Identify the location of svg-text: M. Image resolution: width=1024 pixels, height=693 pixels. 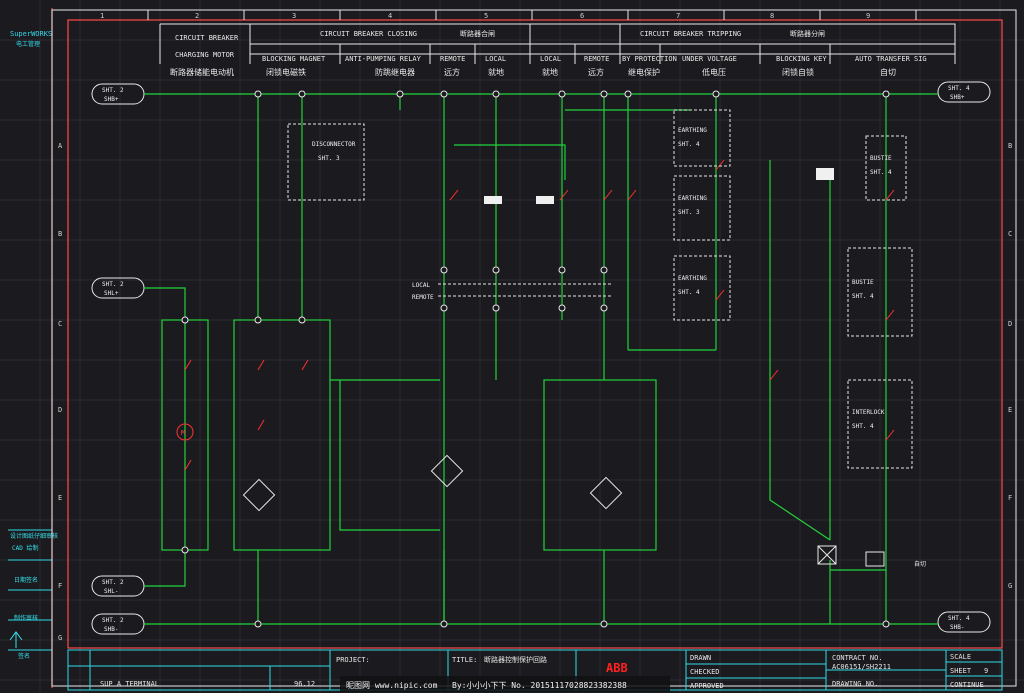
(183, 433).